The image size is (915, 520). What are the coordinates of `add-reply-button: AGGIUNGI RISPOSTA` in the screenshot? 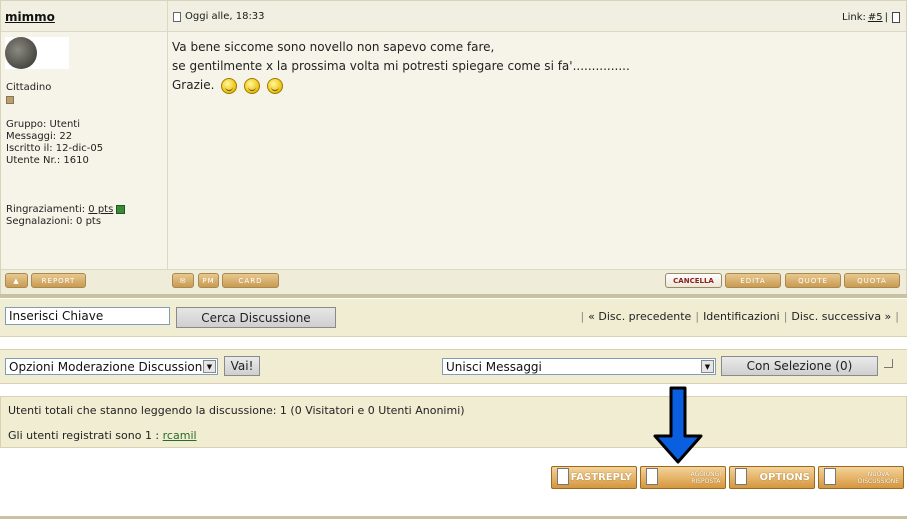 It's located at (683, 477).